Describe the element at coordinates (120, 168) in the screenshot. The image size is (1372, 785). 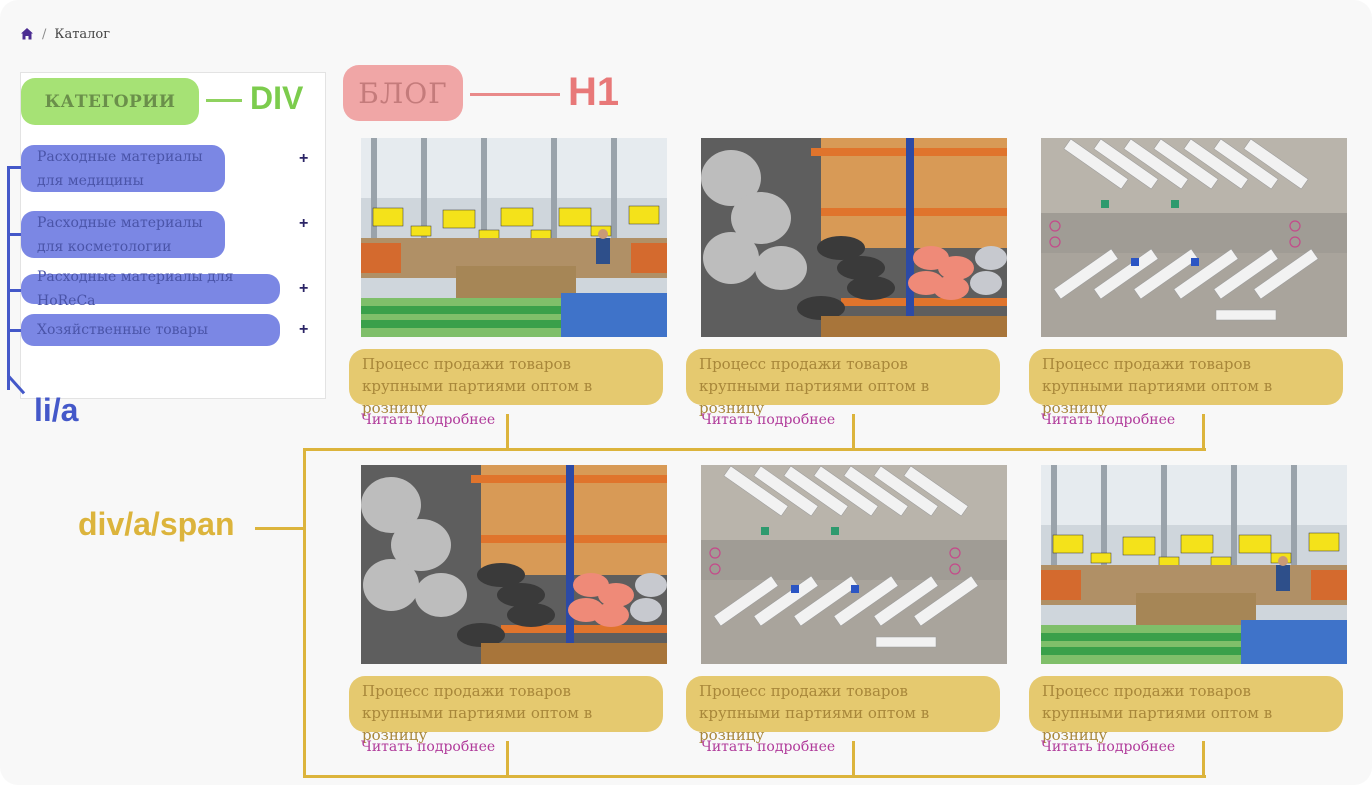
I see `sidebar-item-label: Расходные материалы для медицины` at that location.